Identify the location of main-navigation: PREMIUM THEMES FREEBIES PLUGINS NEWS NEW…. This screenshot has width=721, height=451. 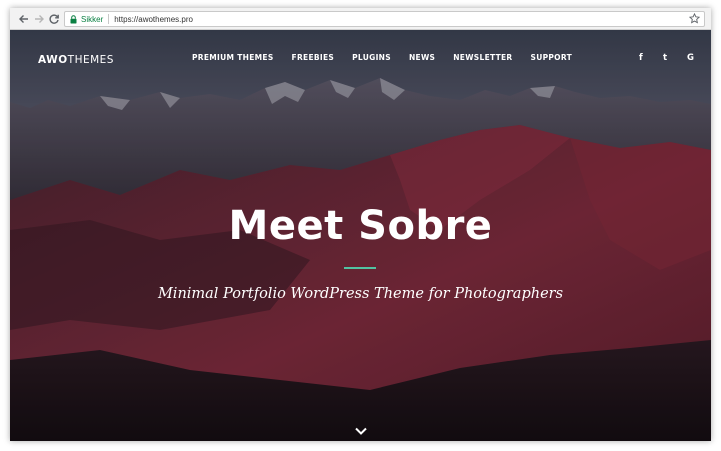
(391, 57).